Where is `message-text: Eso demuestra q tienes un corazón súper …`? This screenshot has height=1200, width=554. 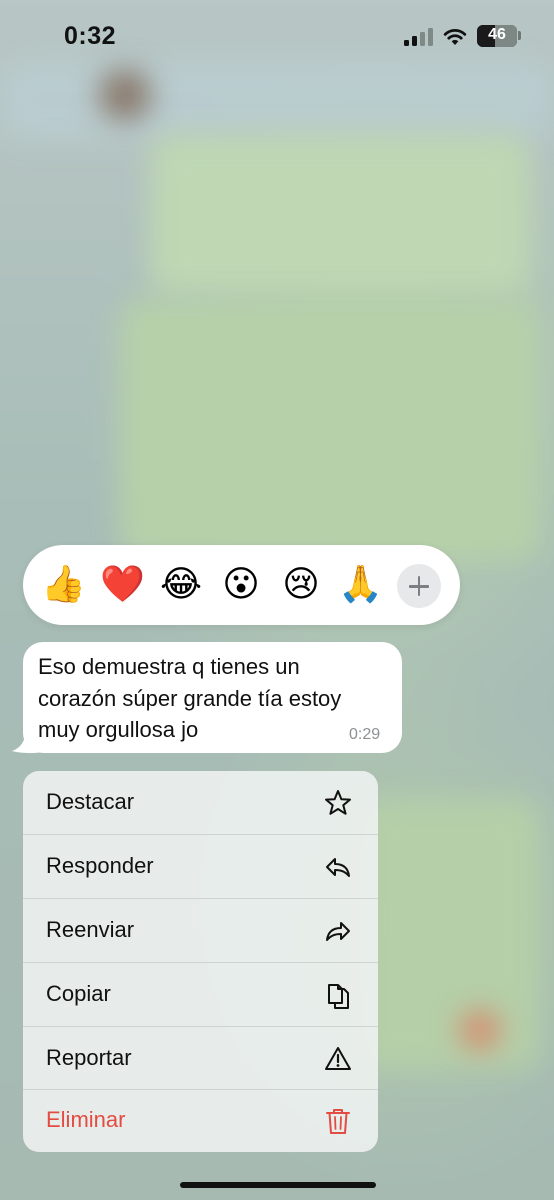
message-text: Eso demuestra q tienes un corazón súper … is located at coordinates (213, 698).